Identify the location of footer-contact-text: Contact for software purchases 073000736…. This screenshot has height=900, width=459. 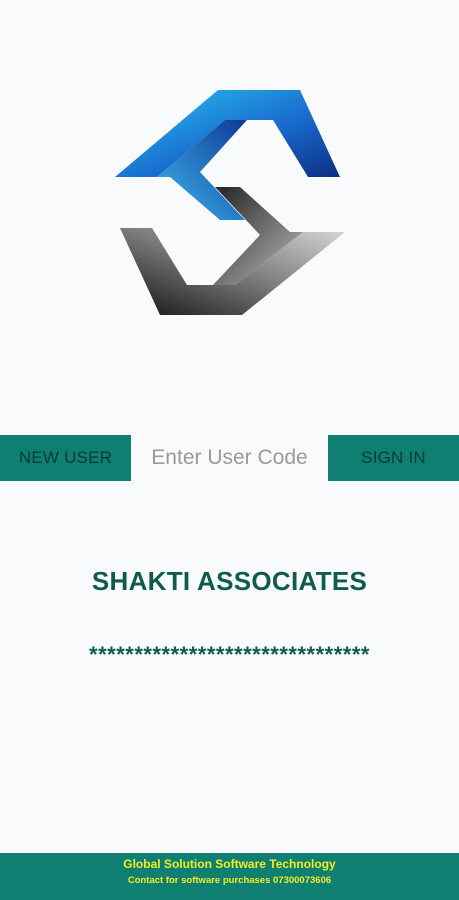
(229, 880).